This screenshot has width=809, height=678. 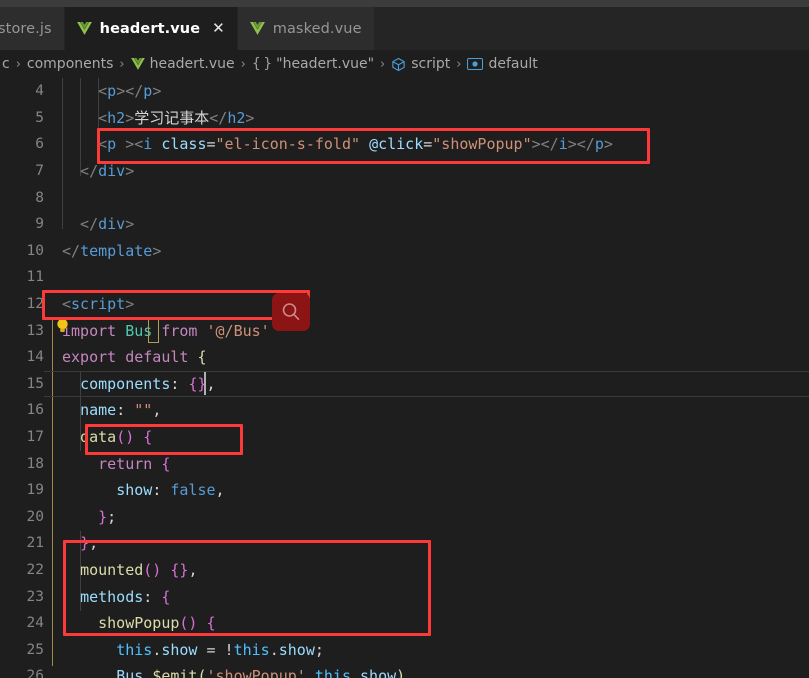 What do you see at coordinates (158, 118) in the screenshot?
I see `line-content: <h2>学习记事本</h2>` at bounding box center [158, 118].